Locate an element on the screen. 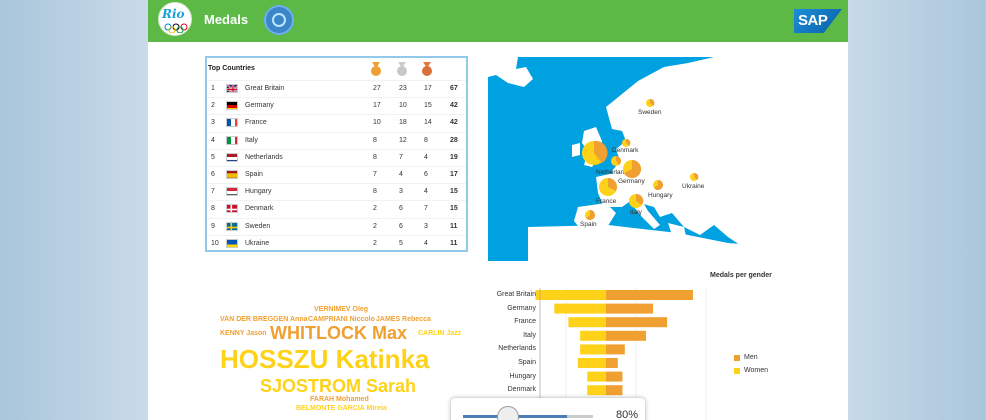 This screenshot has width=986, height=420. map-pie-markers is located at coordinates (640, 159).